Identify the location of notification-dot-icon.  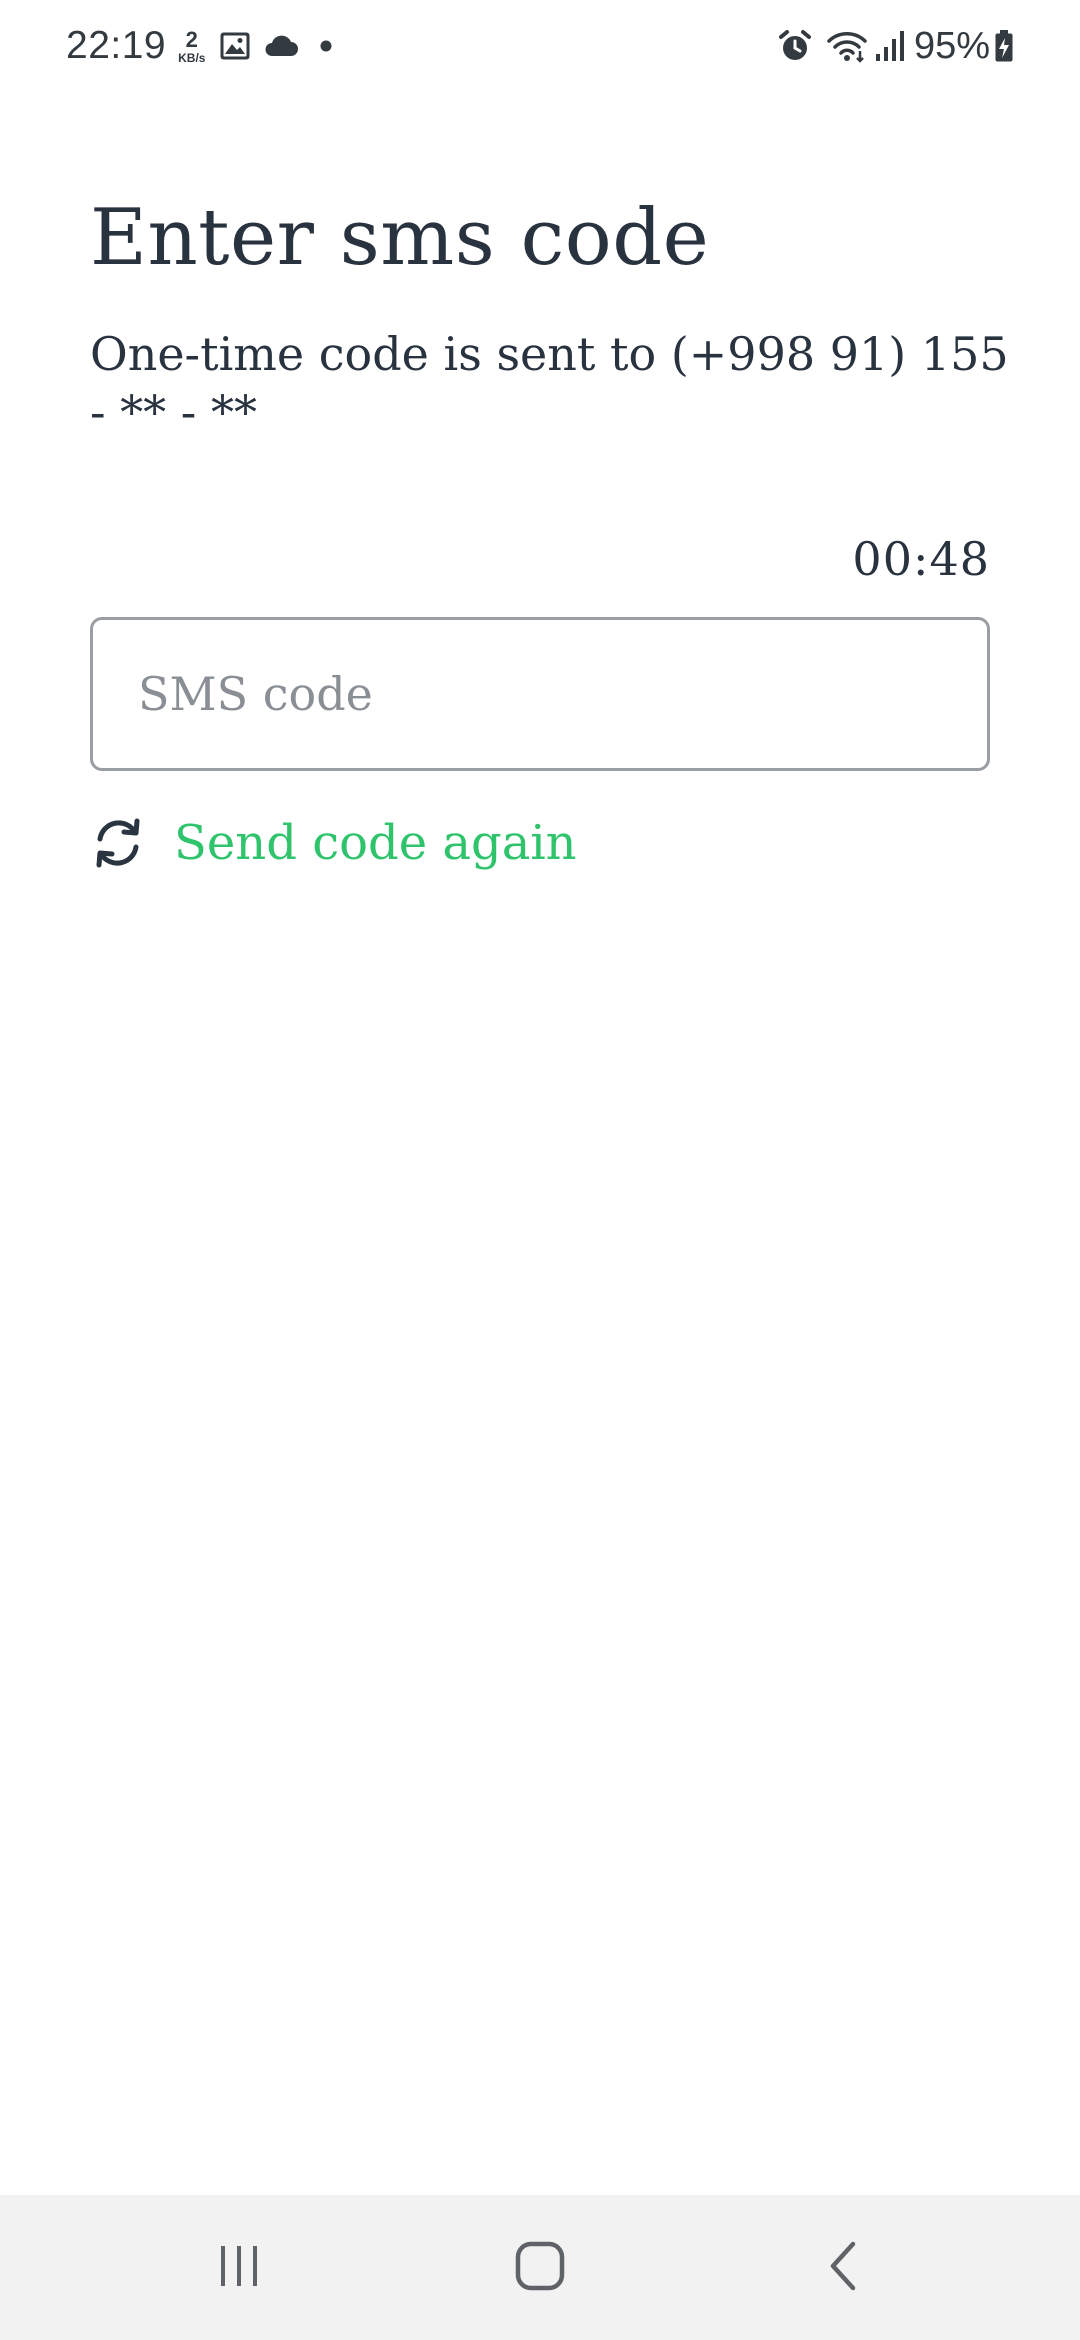
(326, 46).